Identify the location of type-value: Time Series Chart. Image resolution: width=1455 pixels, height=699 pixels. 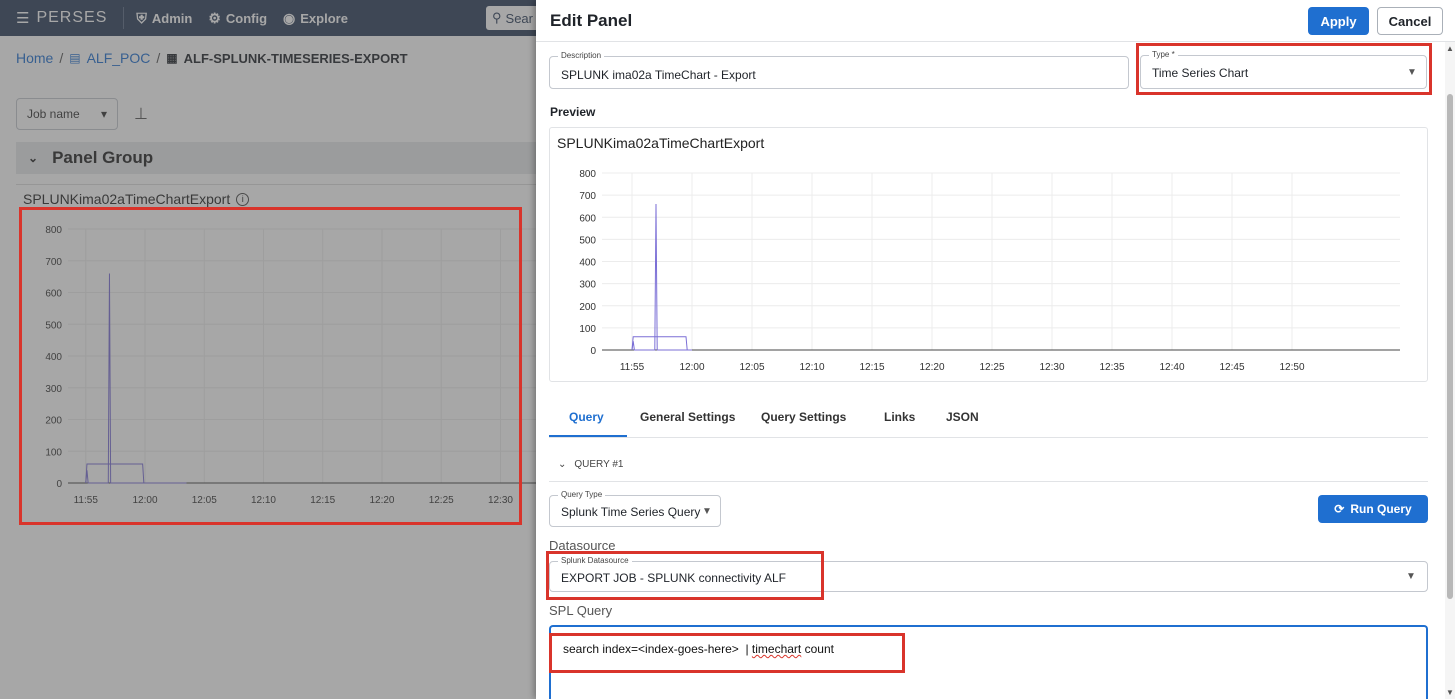
(1200, 73).